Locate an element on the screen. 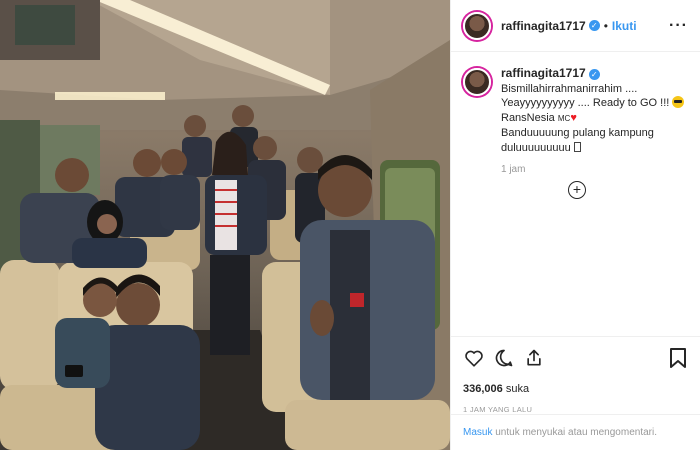  avatar is located at coordinates (477, 25).